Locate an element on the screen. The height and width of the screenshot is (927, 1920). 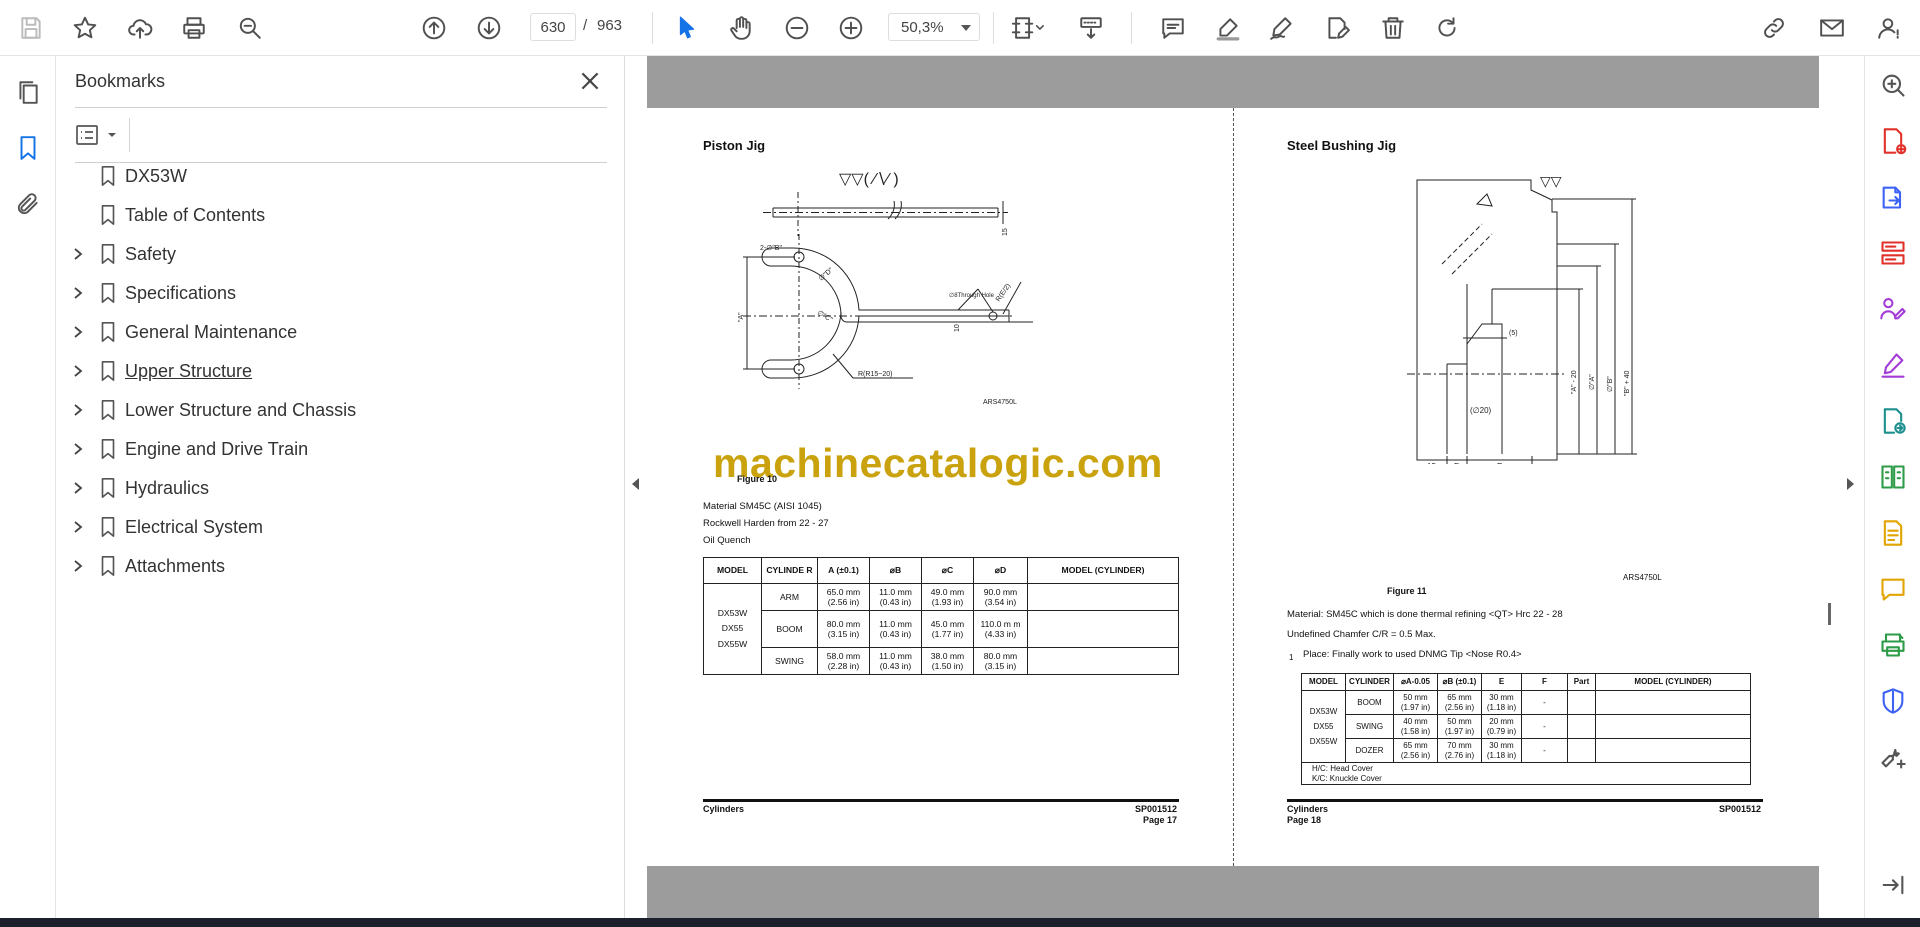
dim-5-label: (5) is located at coordinates (1513, 333).